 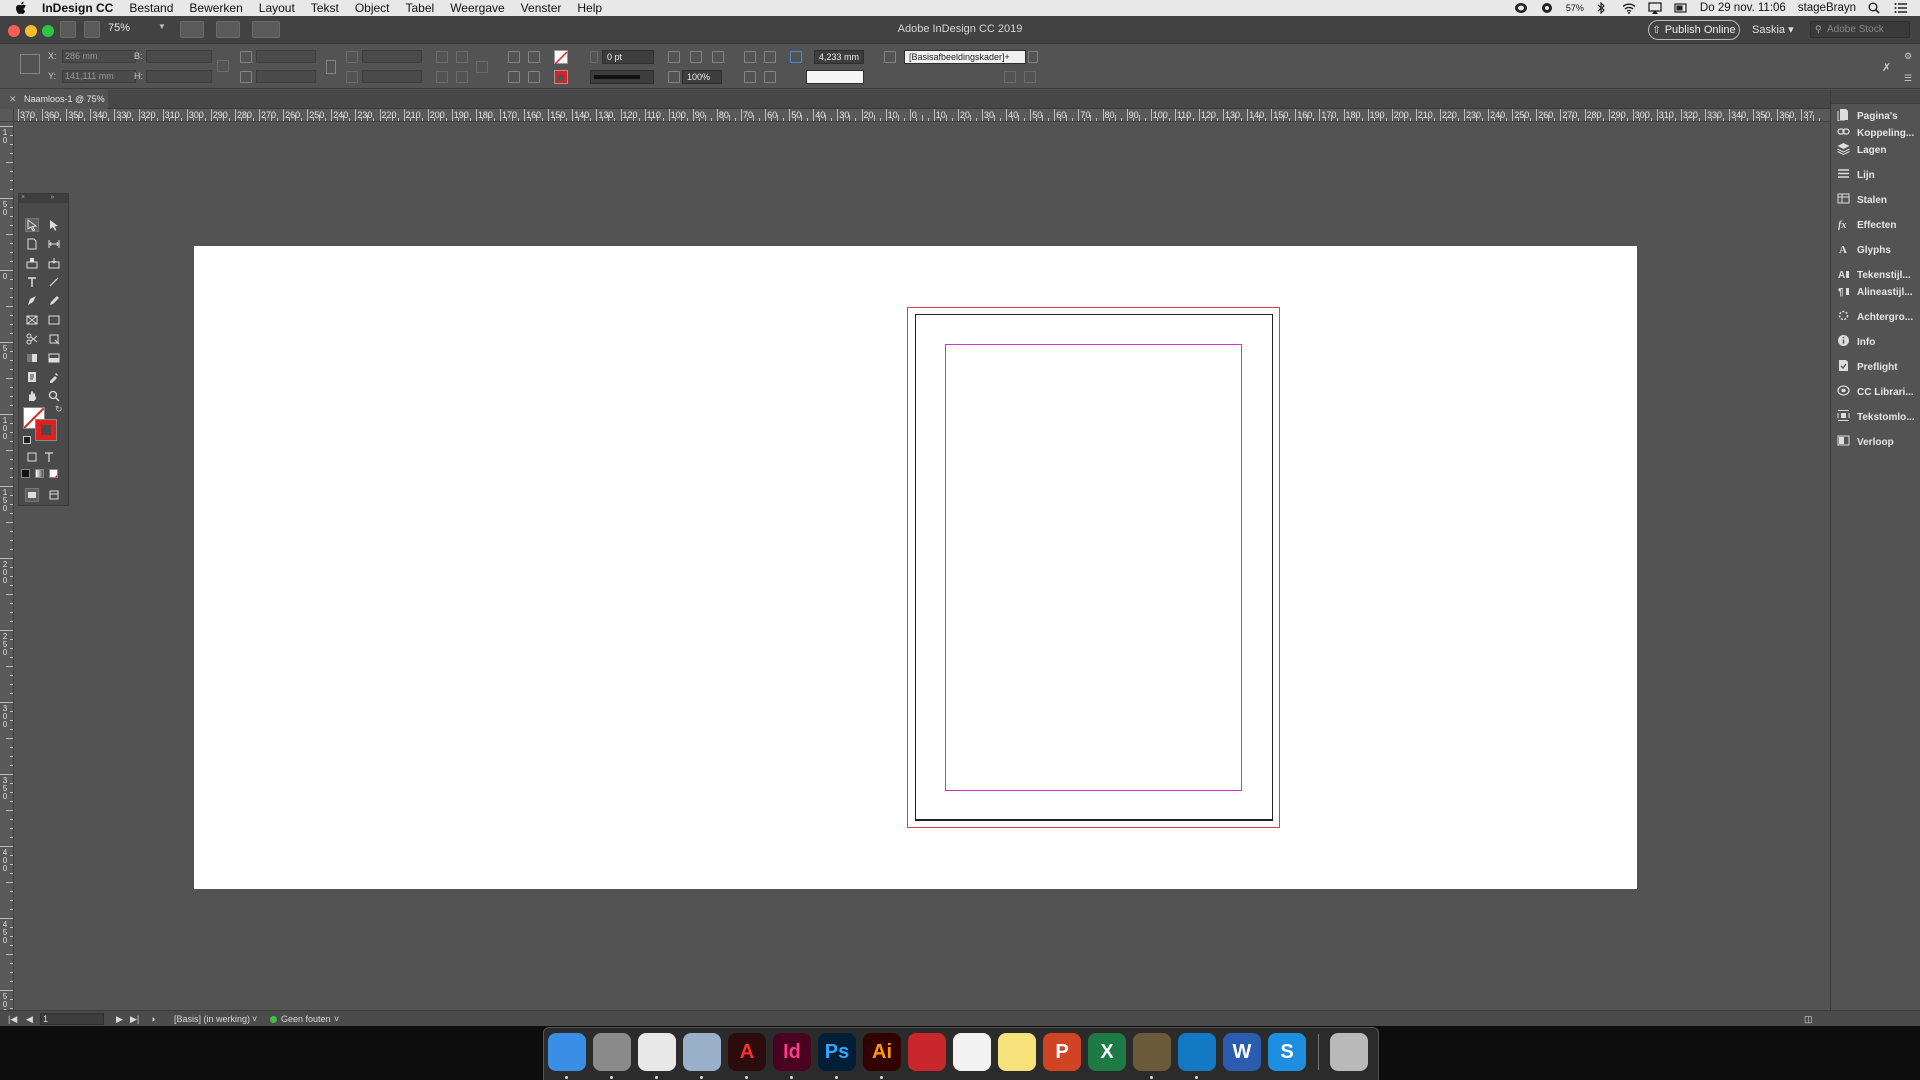 What do you see at coordinates (1197, 1052) in the screenshot?
I see `trello-icon` at bounding box center [1197, 1052].